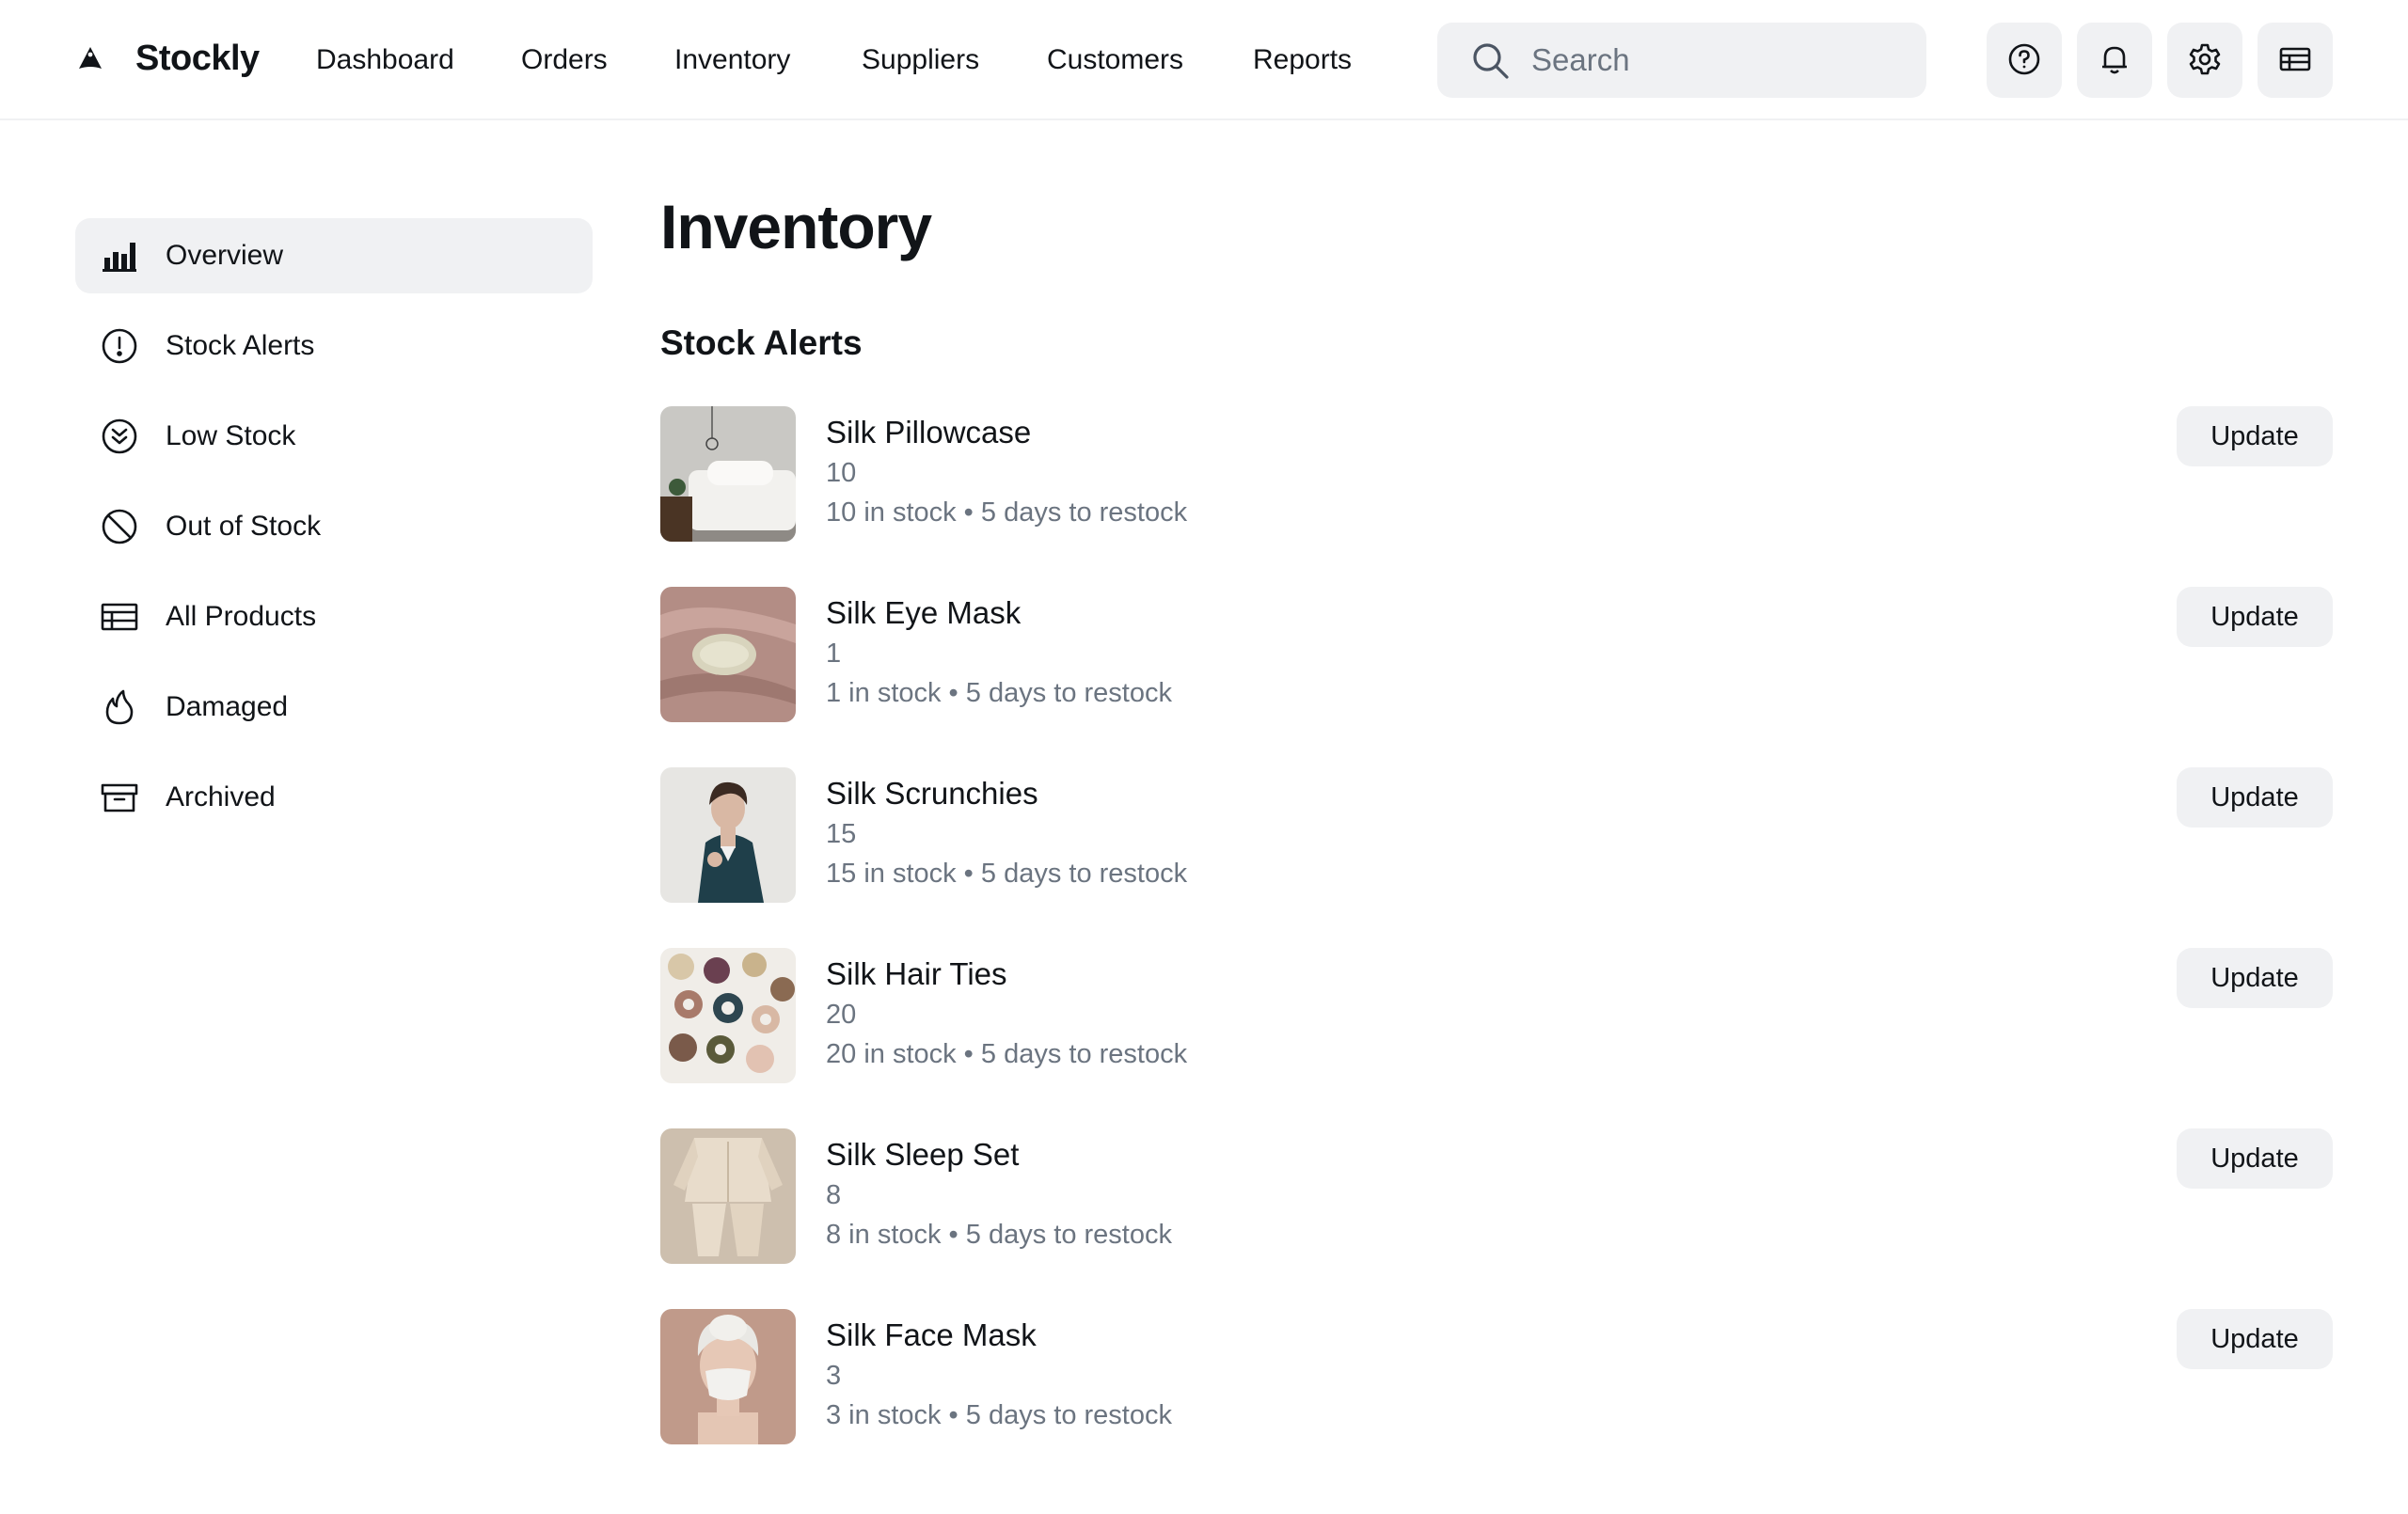  I want to click on sidebar-item-stock-alerts: Stock Alerts, so click(334, 346).